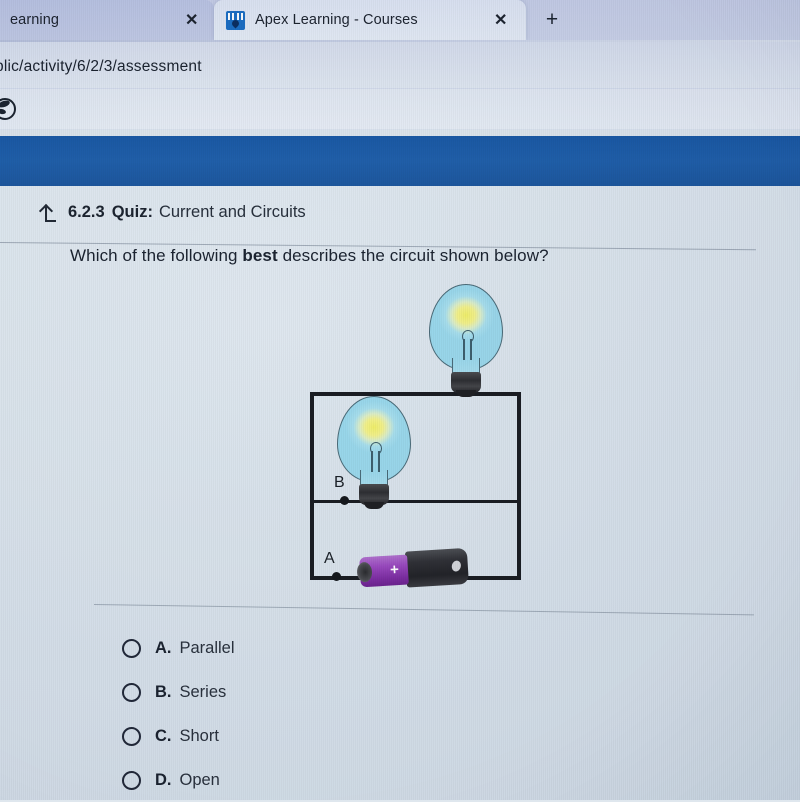 This screenshot has width=800, height=802. I want to click on answer-options-list: A. Parallel B. Series C. Short D. Open, so click(332, 714).